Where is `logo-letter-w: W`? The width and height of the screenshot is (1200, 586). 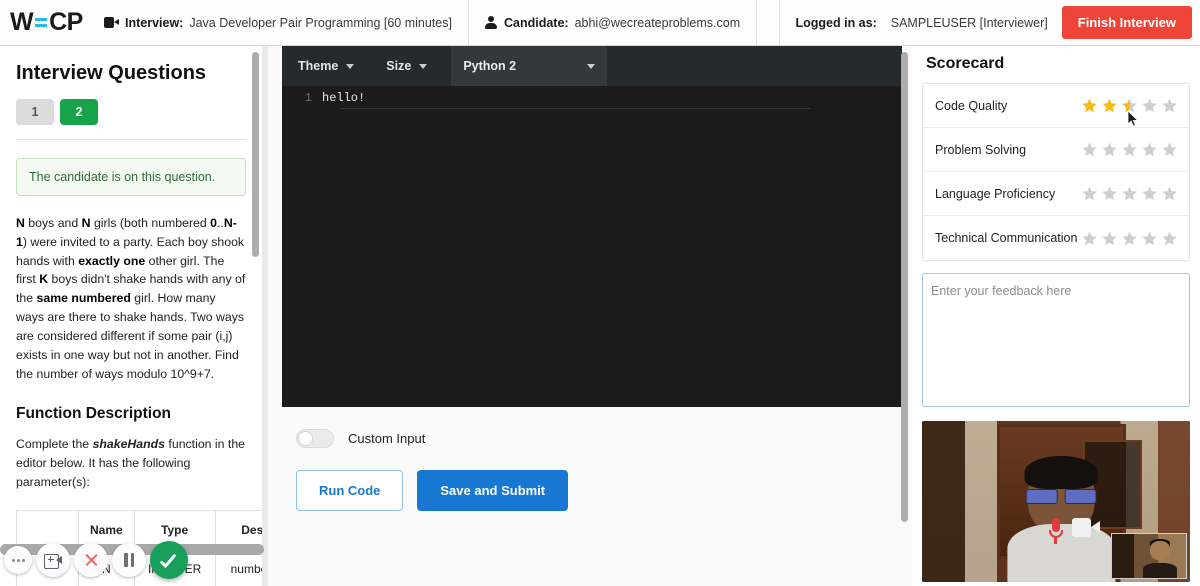 logo-letter-w: W is located at coordinates (22, 22).